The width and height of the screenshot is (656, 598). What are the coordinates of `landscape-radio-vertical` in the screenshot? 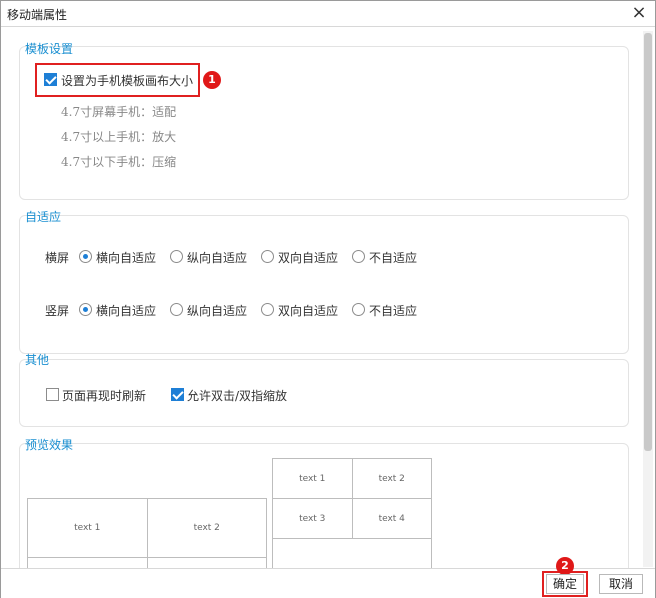 It's located at (176, 256).